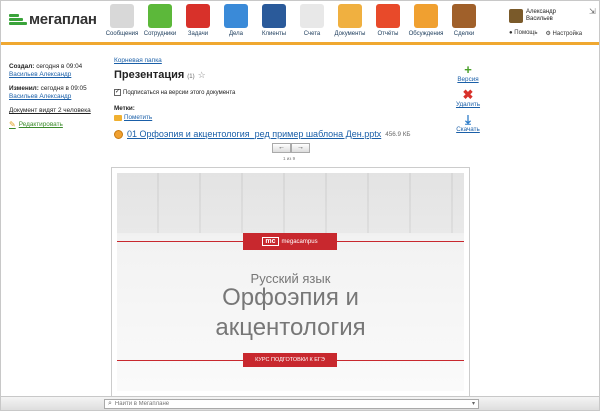 This screenshot has width=600, height=411. Describe the element at coordinates (290, 312) in the screenshot. I see `slide-title: Орфоэпия и акцентология` at that location.